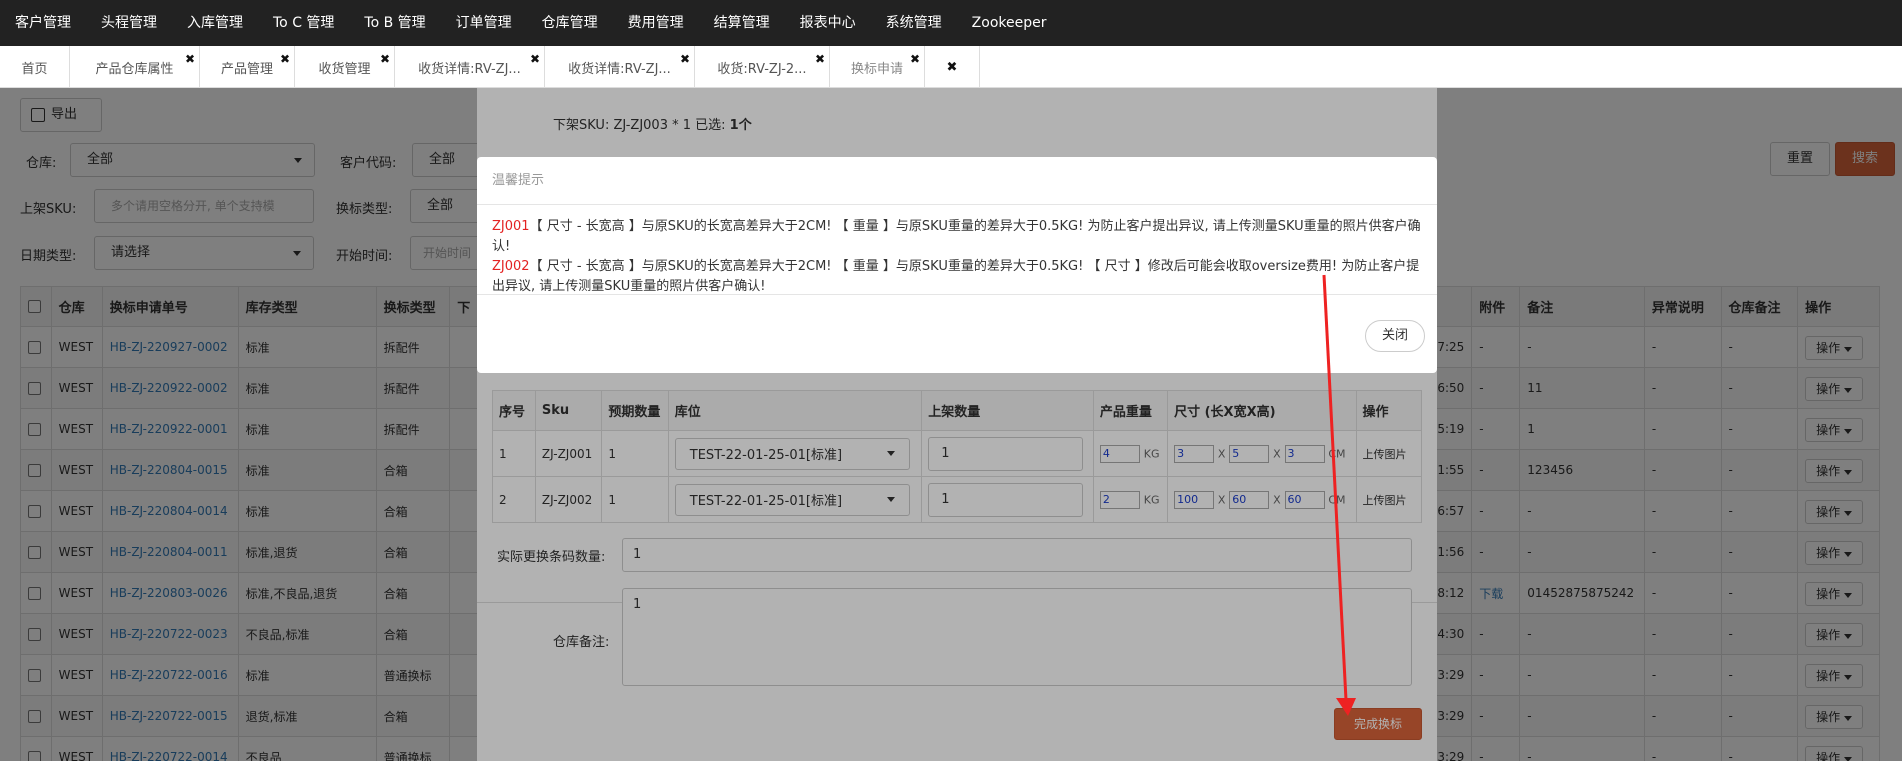 This screenshot has width=1902, height=761. I want to click on tab-label: 收货管理, so click(344, 69).